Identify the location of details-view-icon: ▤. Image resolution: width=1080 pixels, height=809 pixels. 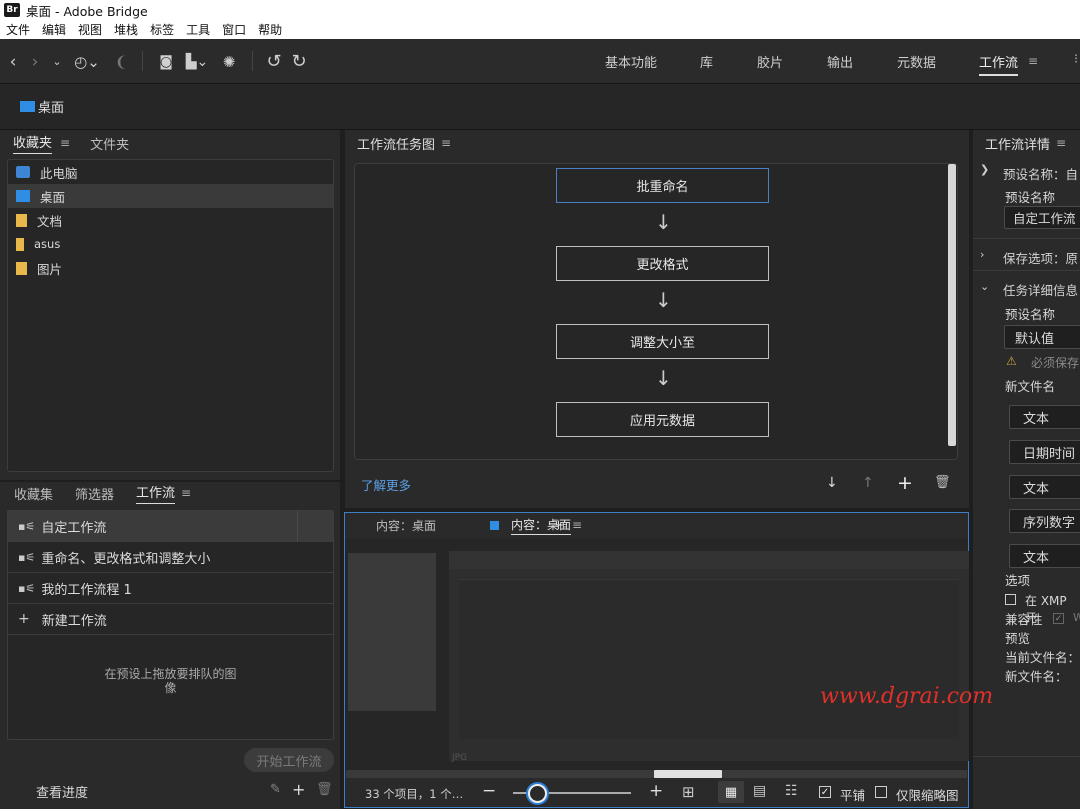
(759, 791).